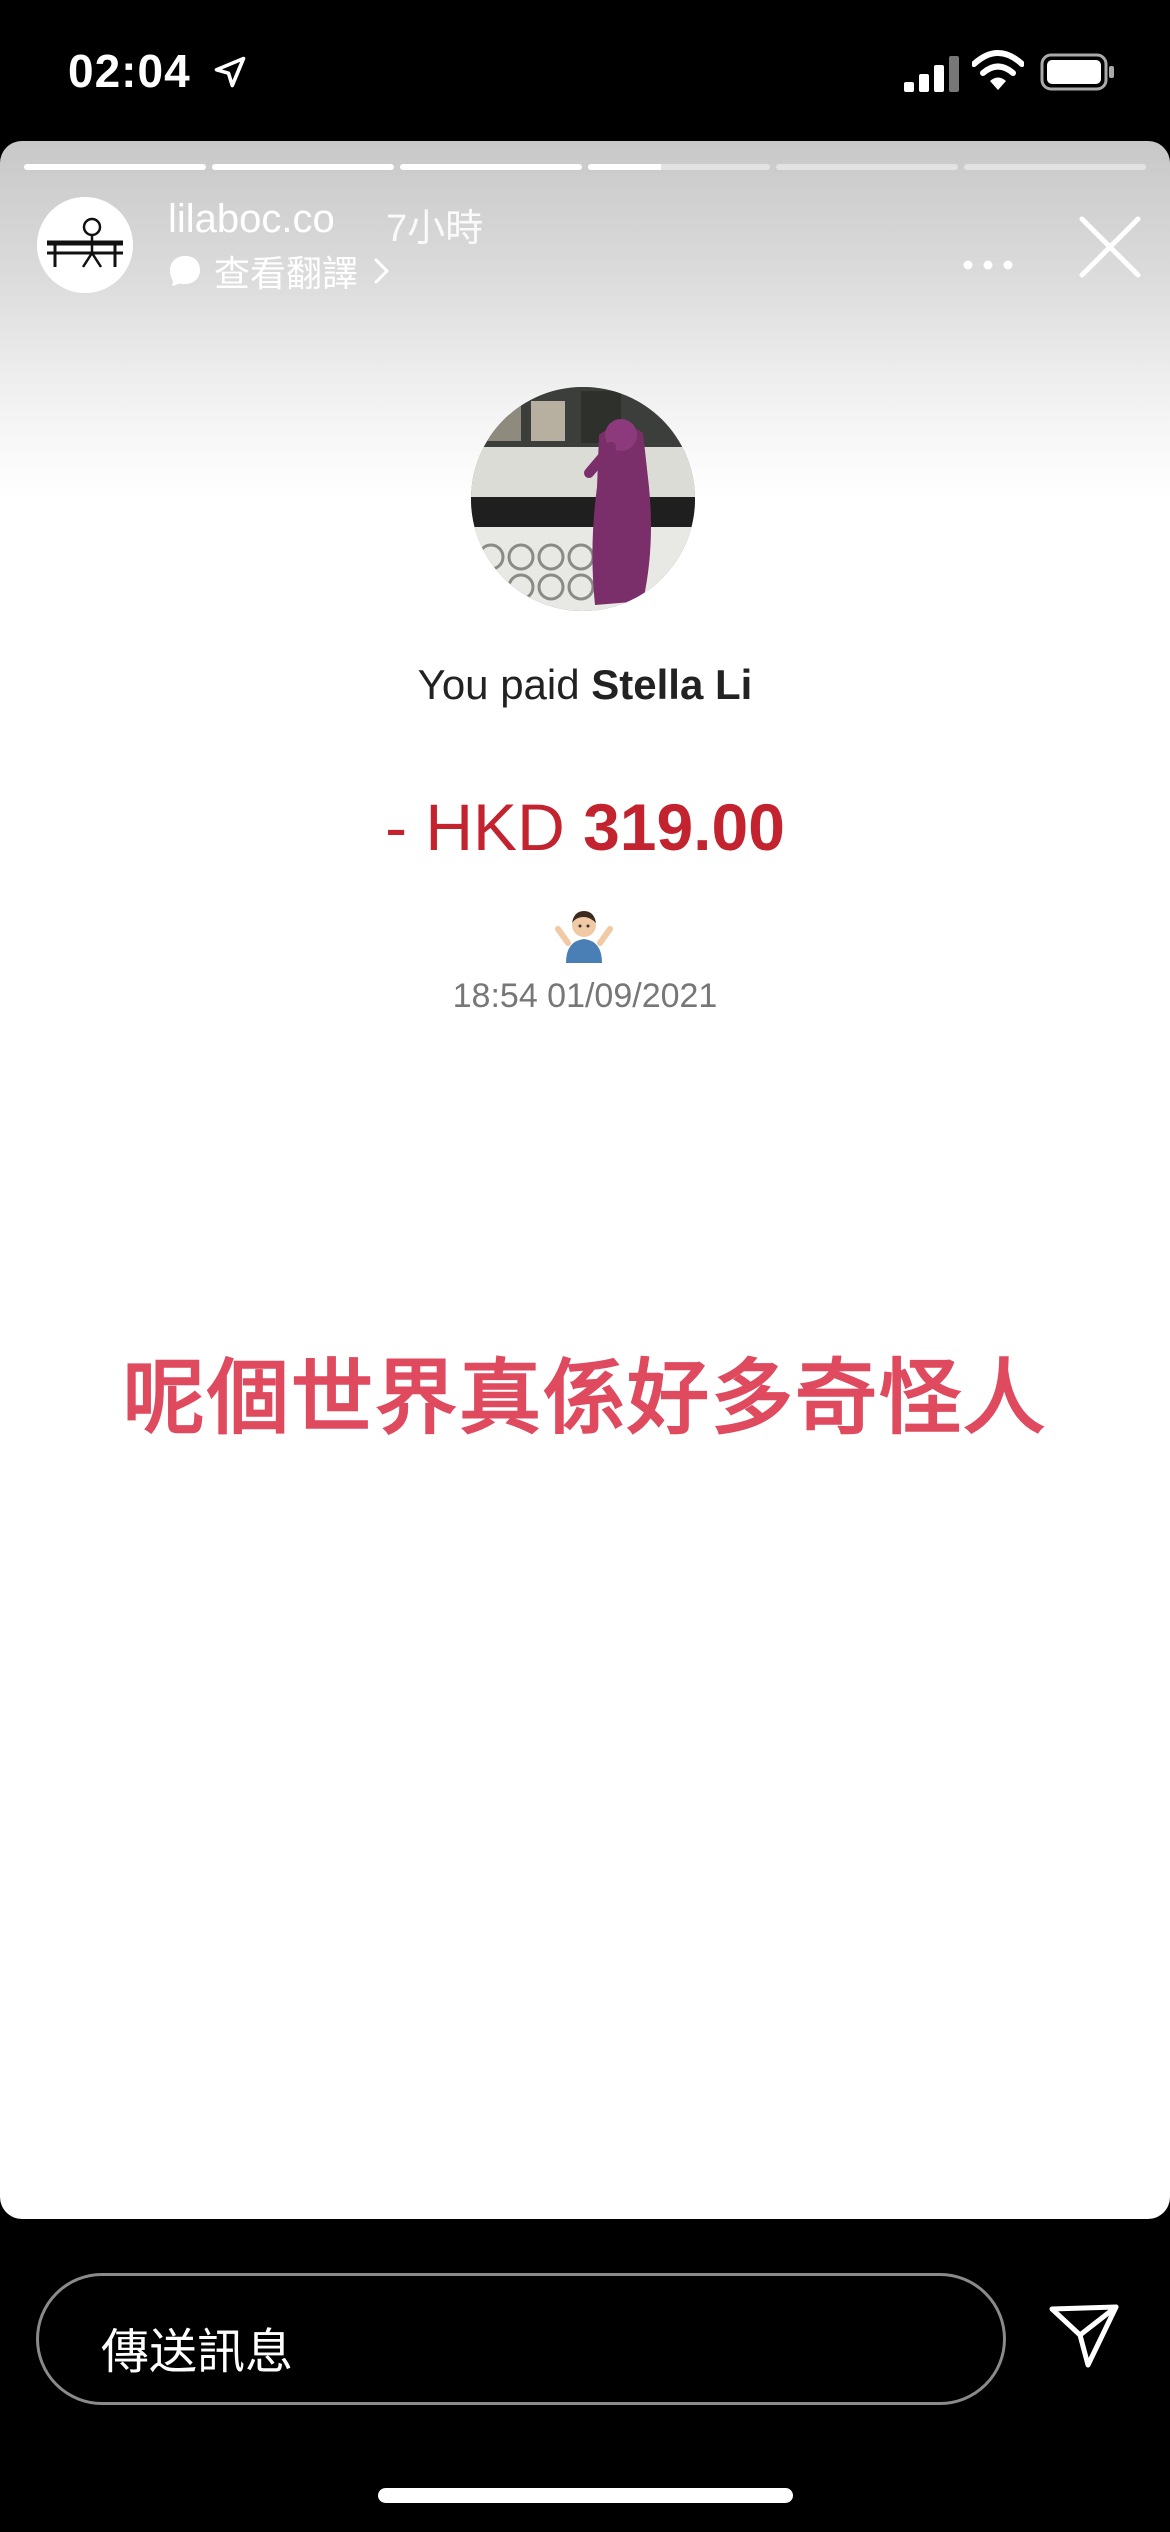 This screenshot has height=2532, width=1170. I want to click on status-time: 02:04, so click(129, 71).